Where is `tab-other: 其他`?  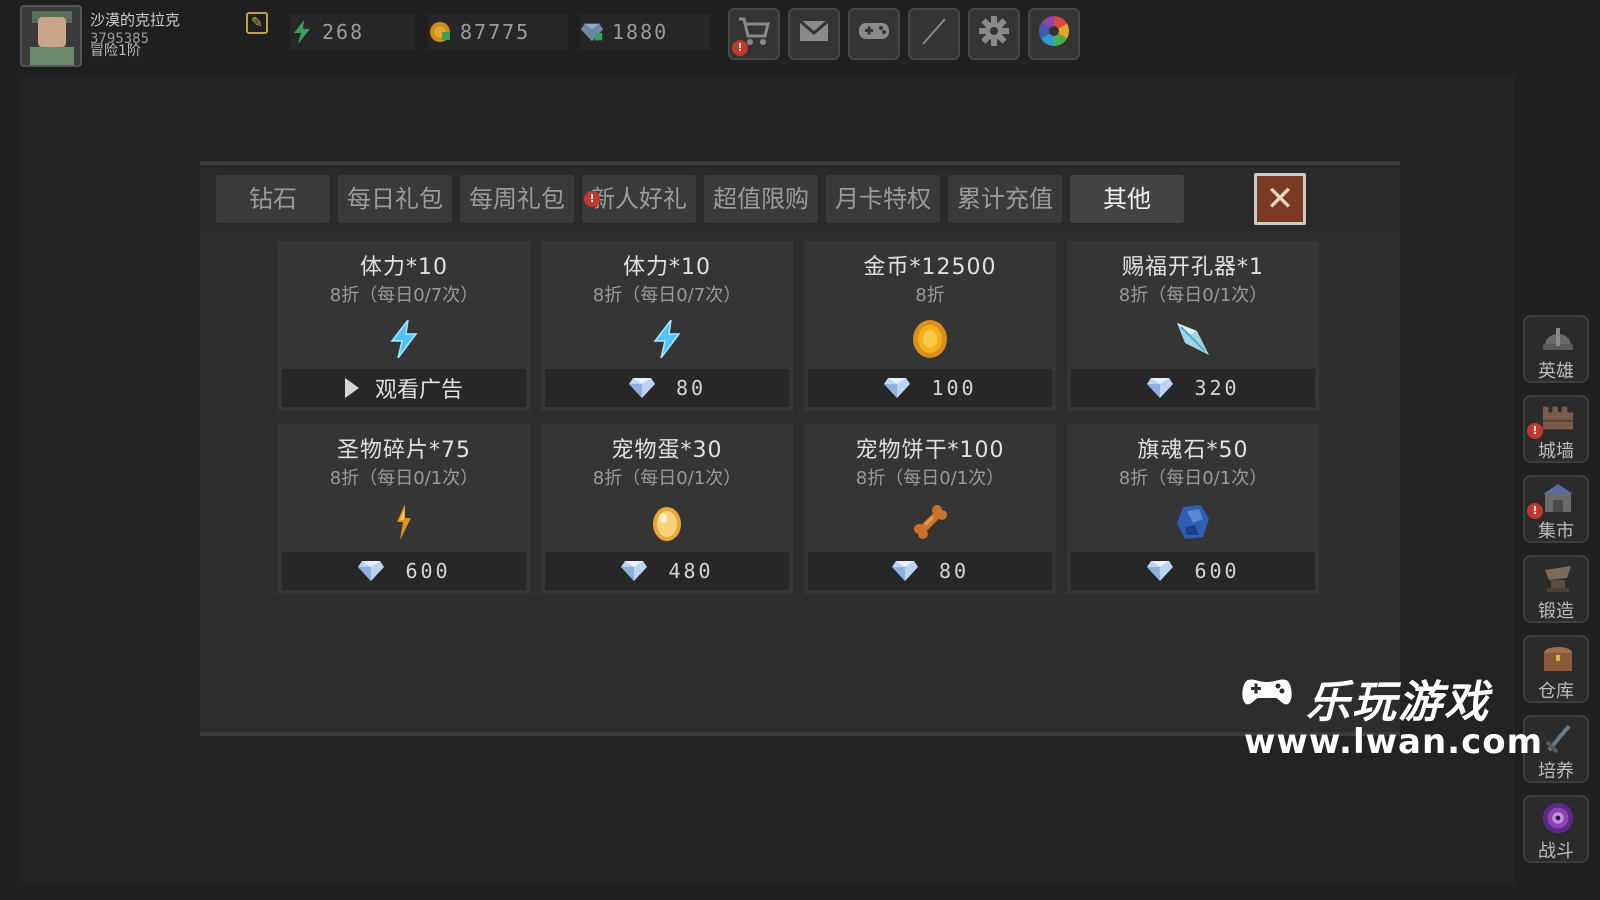
tab-other: 其他 is located at coordinates (1127, 199).